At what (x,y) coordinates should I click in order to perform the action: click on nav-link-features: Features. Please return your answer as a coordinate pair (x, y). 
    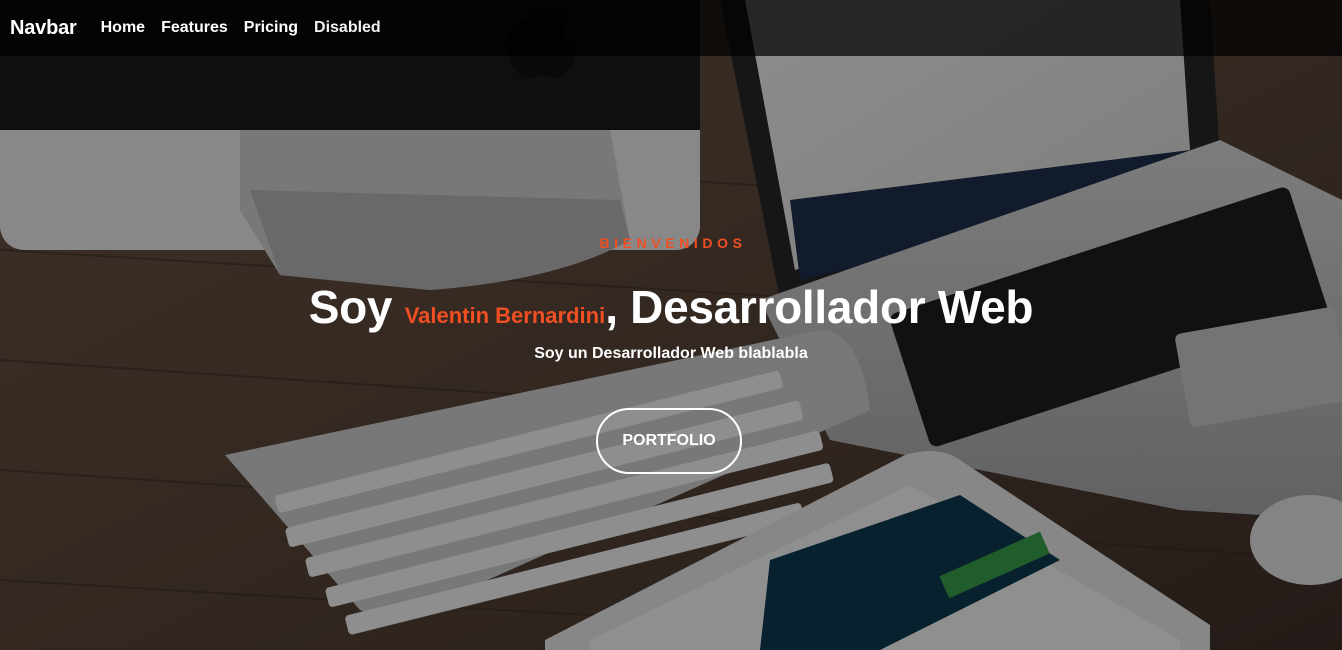
    Looking at the image, I should click on (194, 28).